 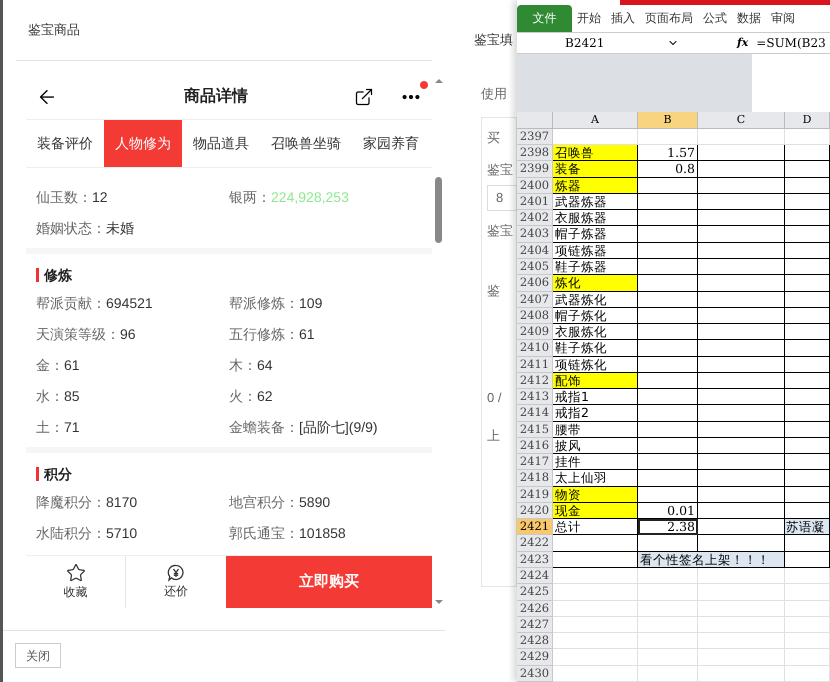 What do you see at coordinates (364, 97) in the screenshot?
I see `share-icon` at bounding box center [364, 97].